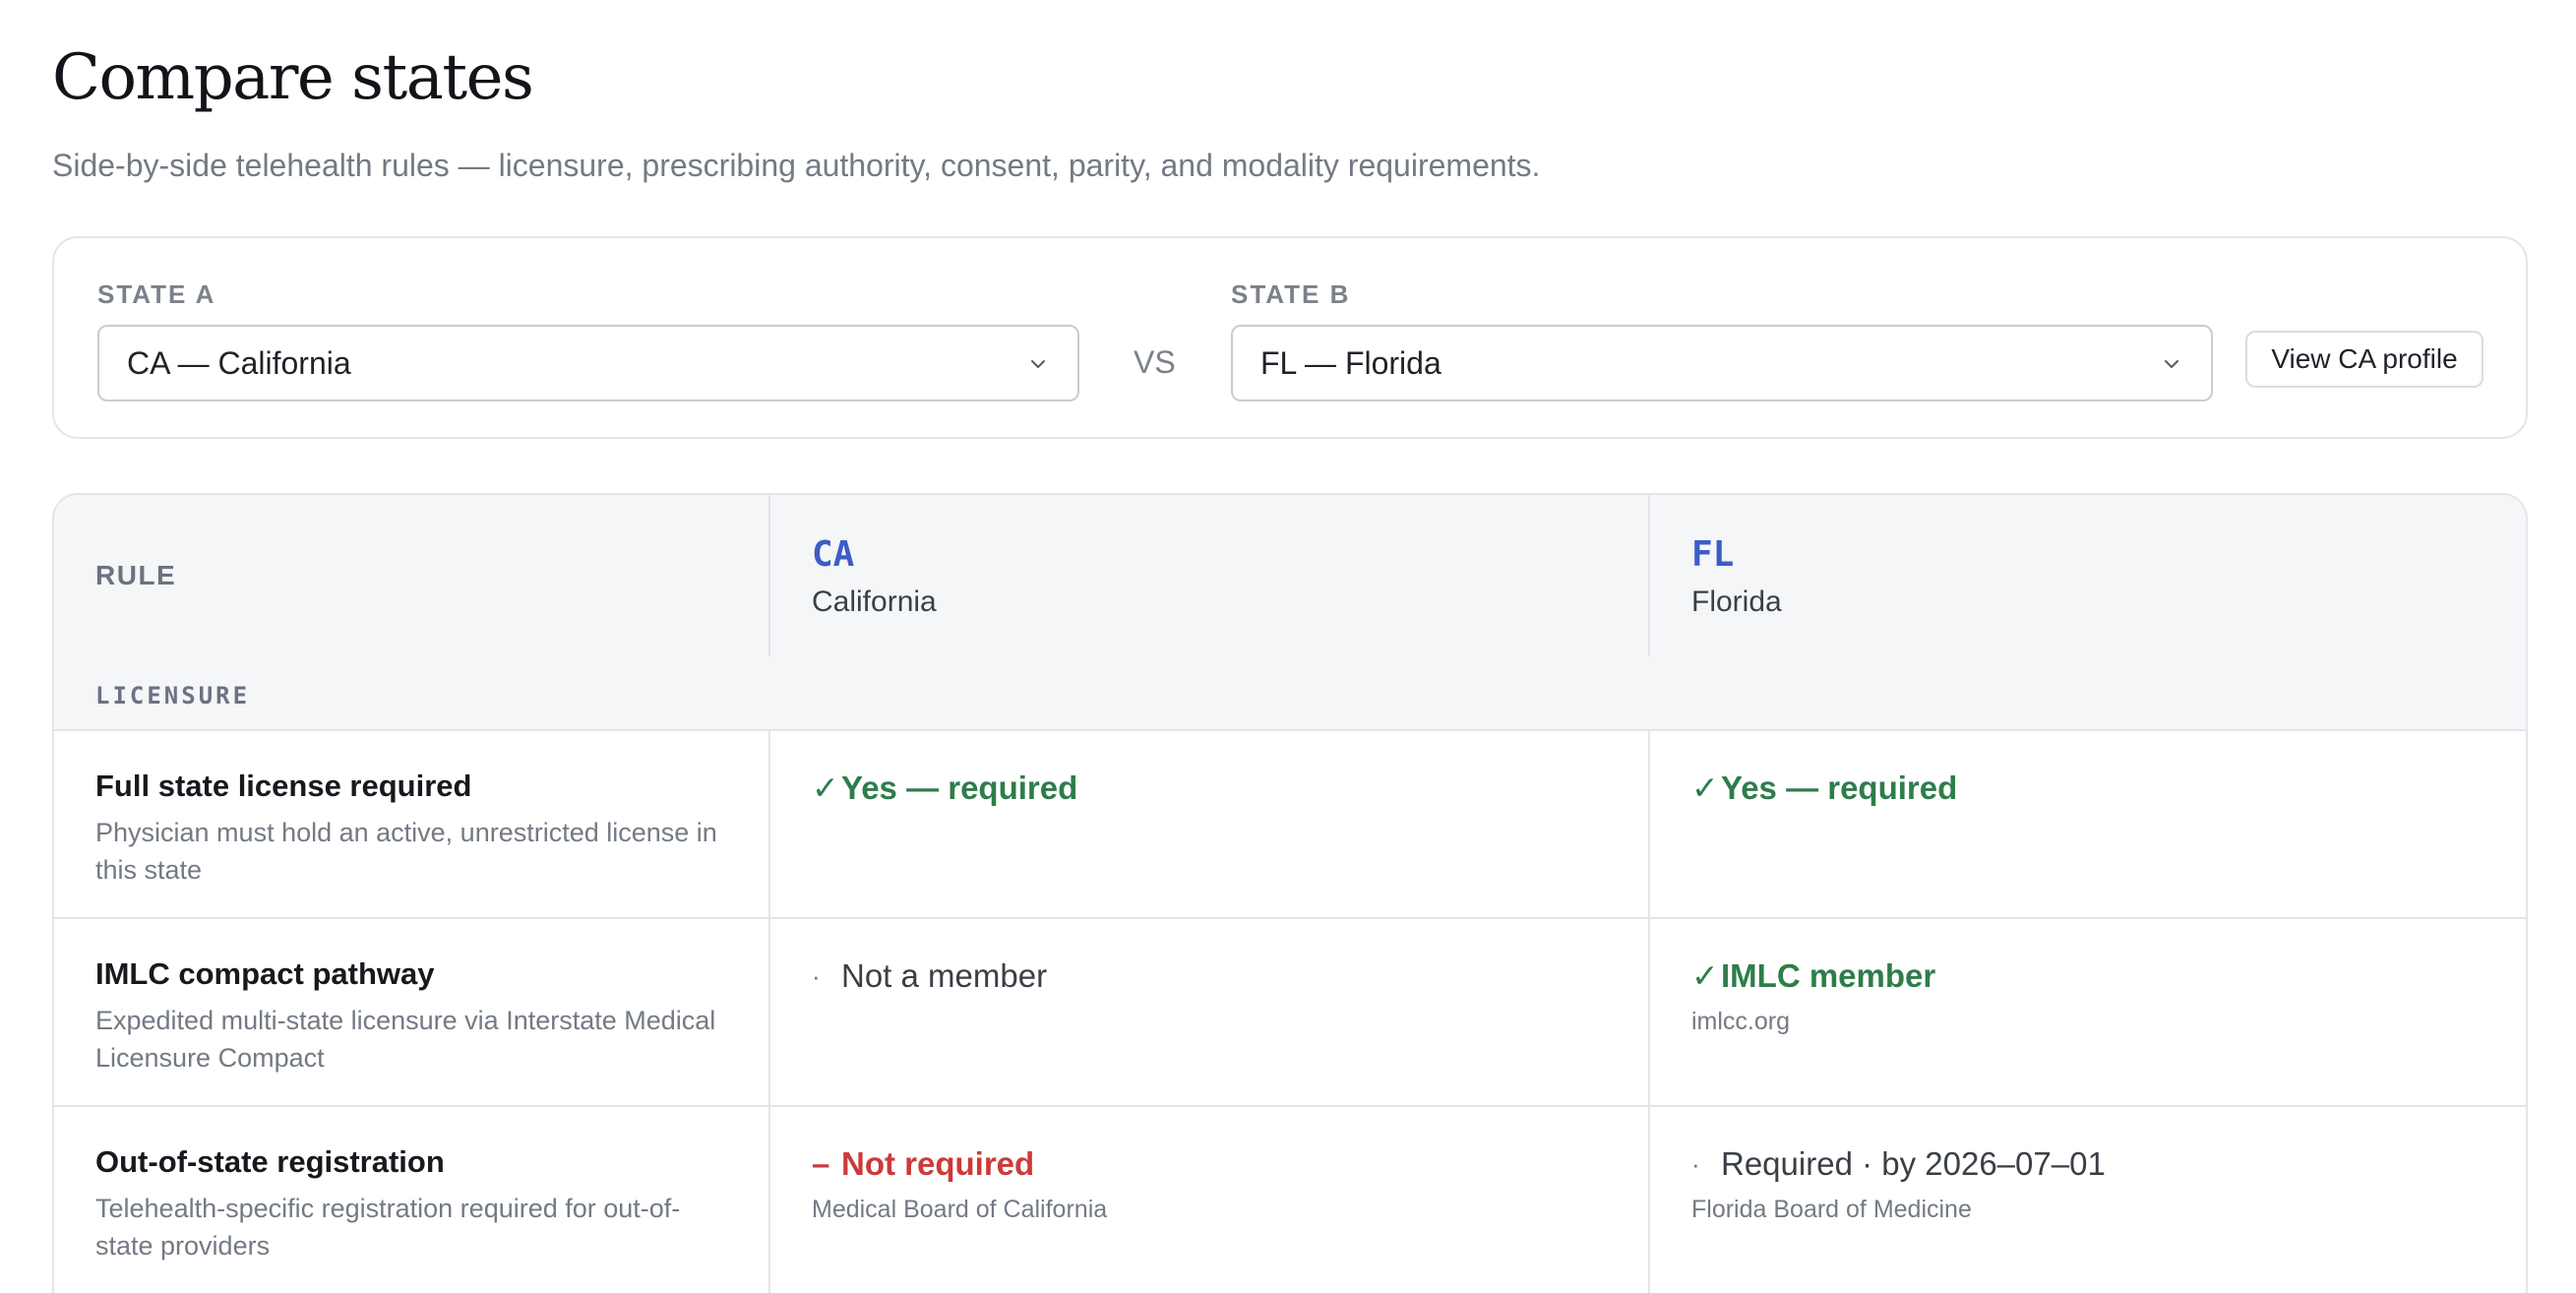  I want to click on status-value: · Required · by 2026–07–01, so click(2089, 1164).